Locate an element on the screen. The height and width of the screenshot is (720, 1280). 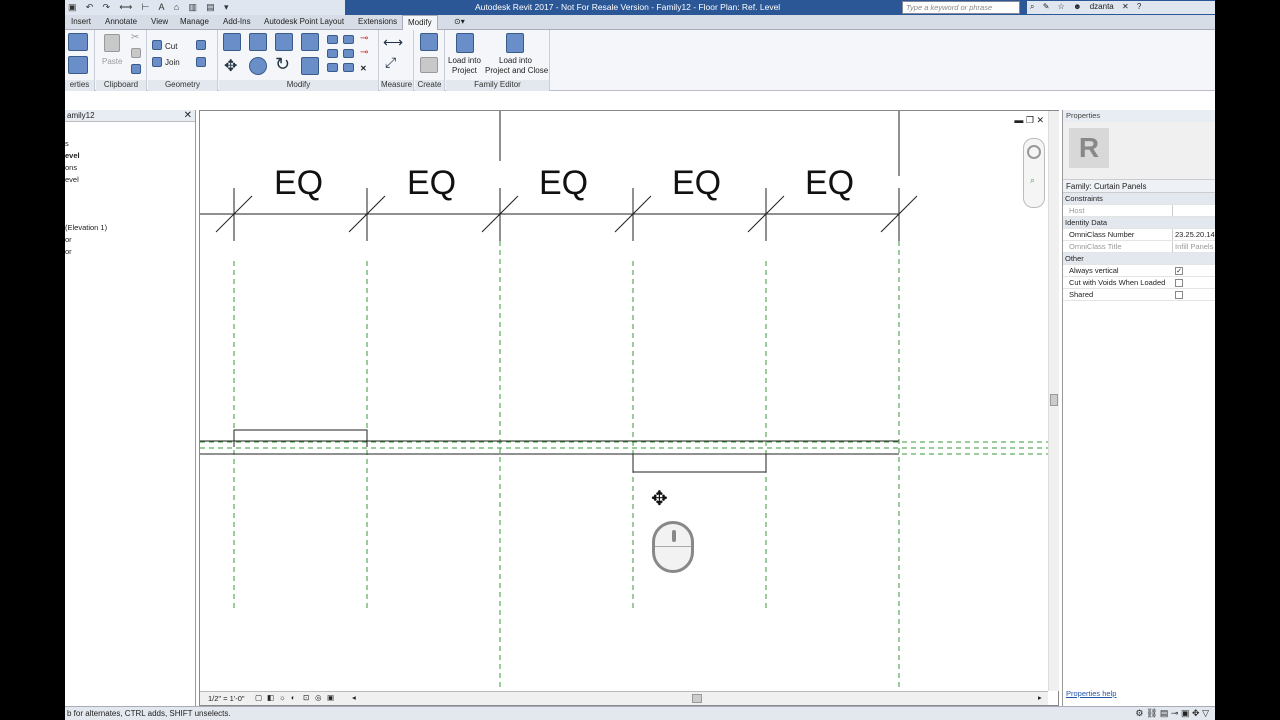
load-into-project-icon is located at coordinates (465, 43).